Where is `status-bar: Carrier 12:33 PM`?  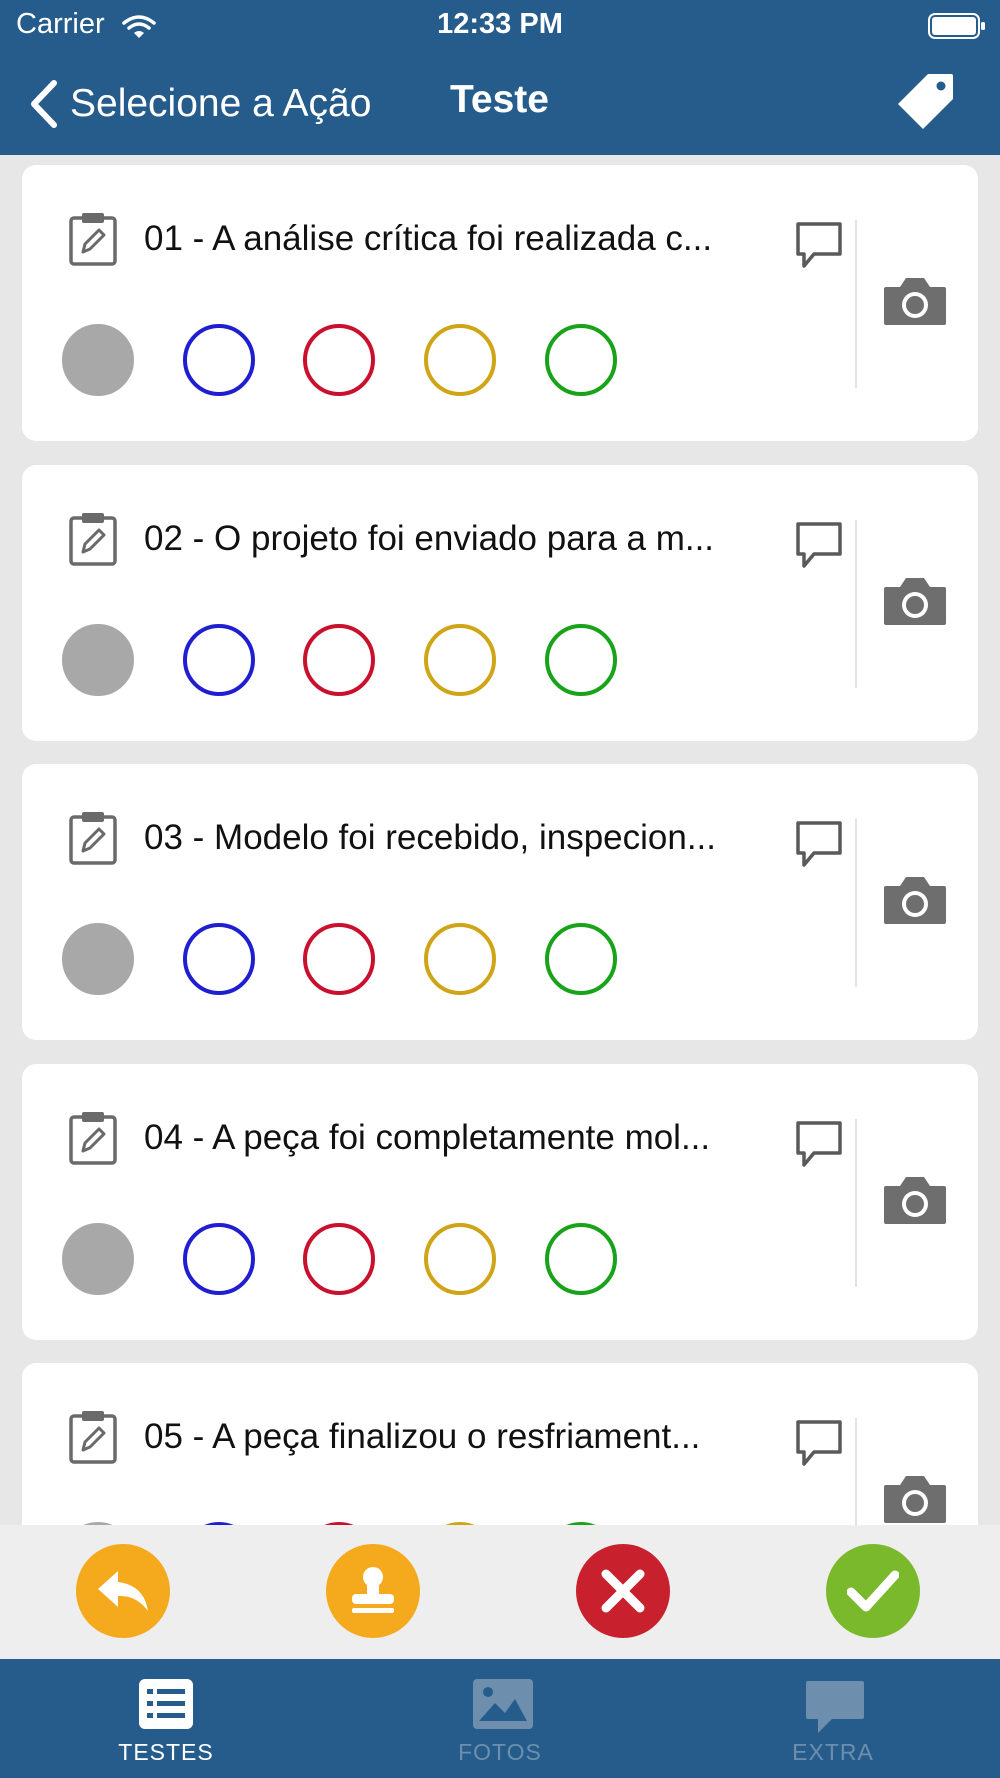 status-bar: Carrier 12:33 PM is located at coordinates (500, 26).